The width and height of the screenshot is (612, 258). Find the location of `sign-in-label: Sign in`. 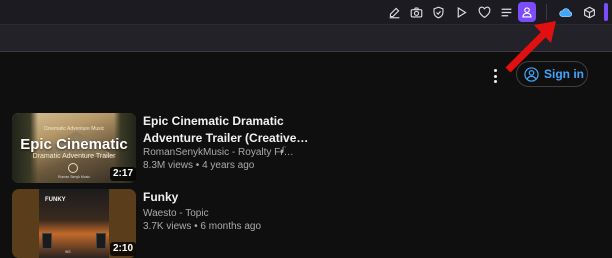

sign-in-label: Sign in is located at coordinates (564, 74).